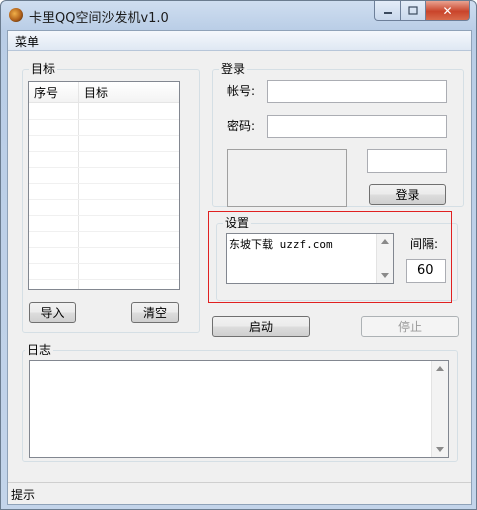 Image resolution: width=477 pixels, height=510 pixels. I want to click on column-header-index: 序号, so click(46, 92).